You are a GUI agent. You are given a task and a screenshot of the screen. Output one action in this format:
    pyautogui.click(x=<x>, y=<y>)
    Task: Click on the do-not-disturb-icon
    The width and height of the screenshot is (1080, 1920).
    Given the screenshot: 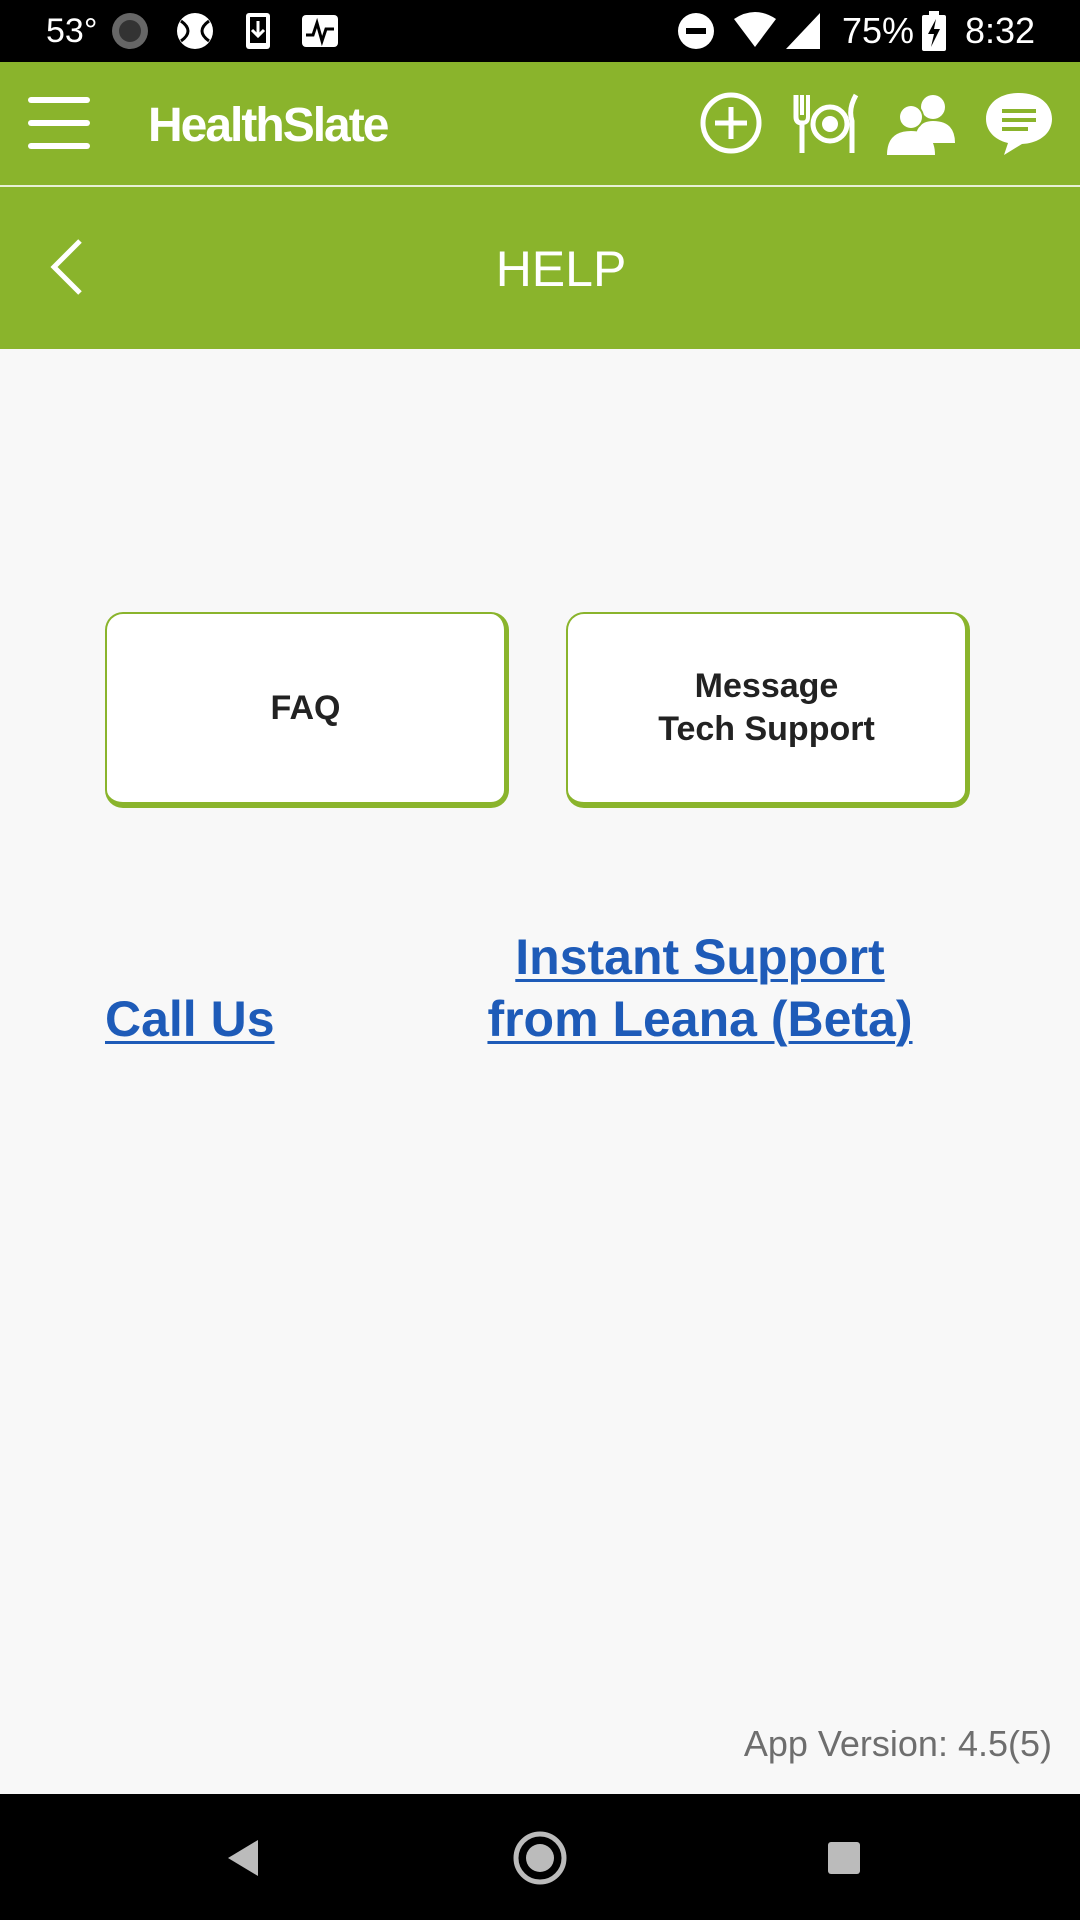 What is the action you would take?
    pyautogui.click(x=696, y=31)
    